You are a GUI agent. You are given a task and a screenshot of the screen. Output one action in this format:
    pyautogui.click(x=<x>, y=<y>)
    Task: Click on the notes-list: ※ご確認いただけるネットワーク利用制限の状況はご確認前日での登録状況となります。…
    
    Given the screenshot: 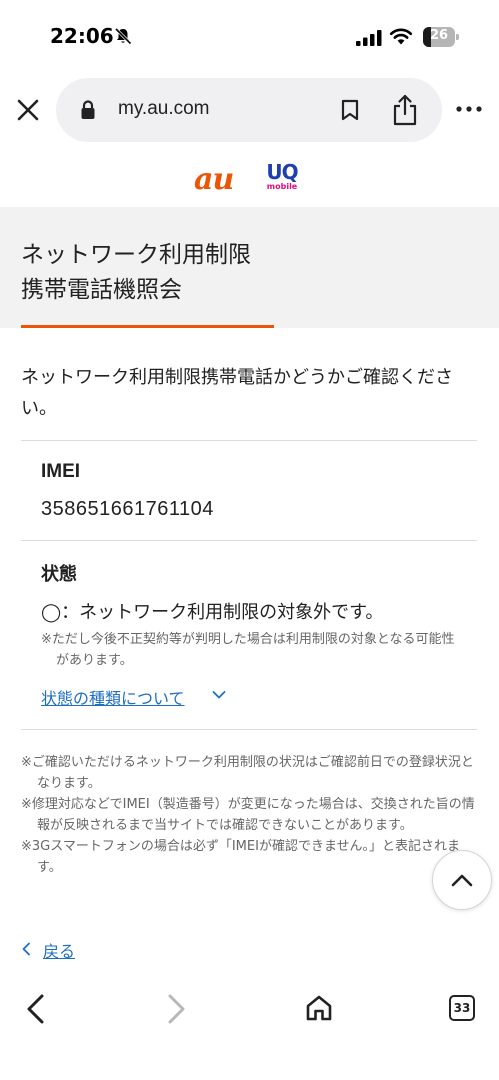 What is the action you would take?
    pyautogui.click(x=251, y=815)
    